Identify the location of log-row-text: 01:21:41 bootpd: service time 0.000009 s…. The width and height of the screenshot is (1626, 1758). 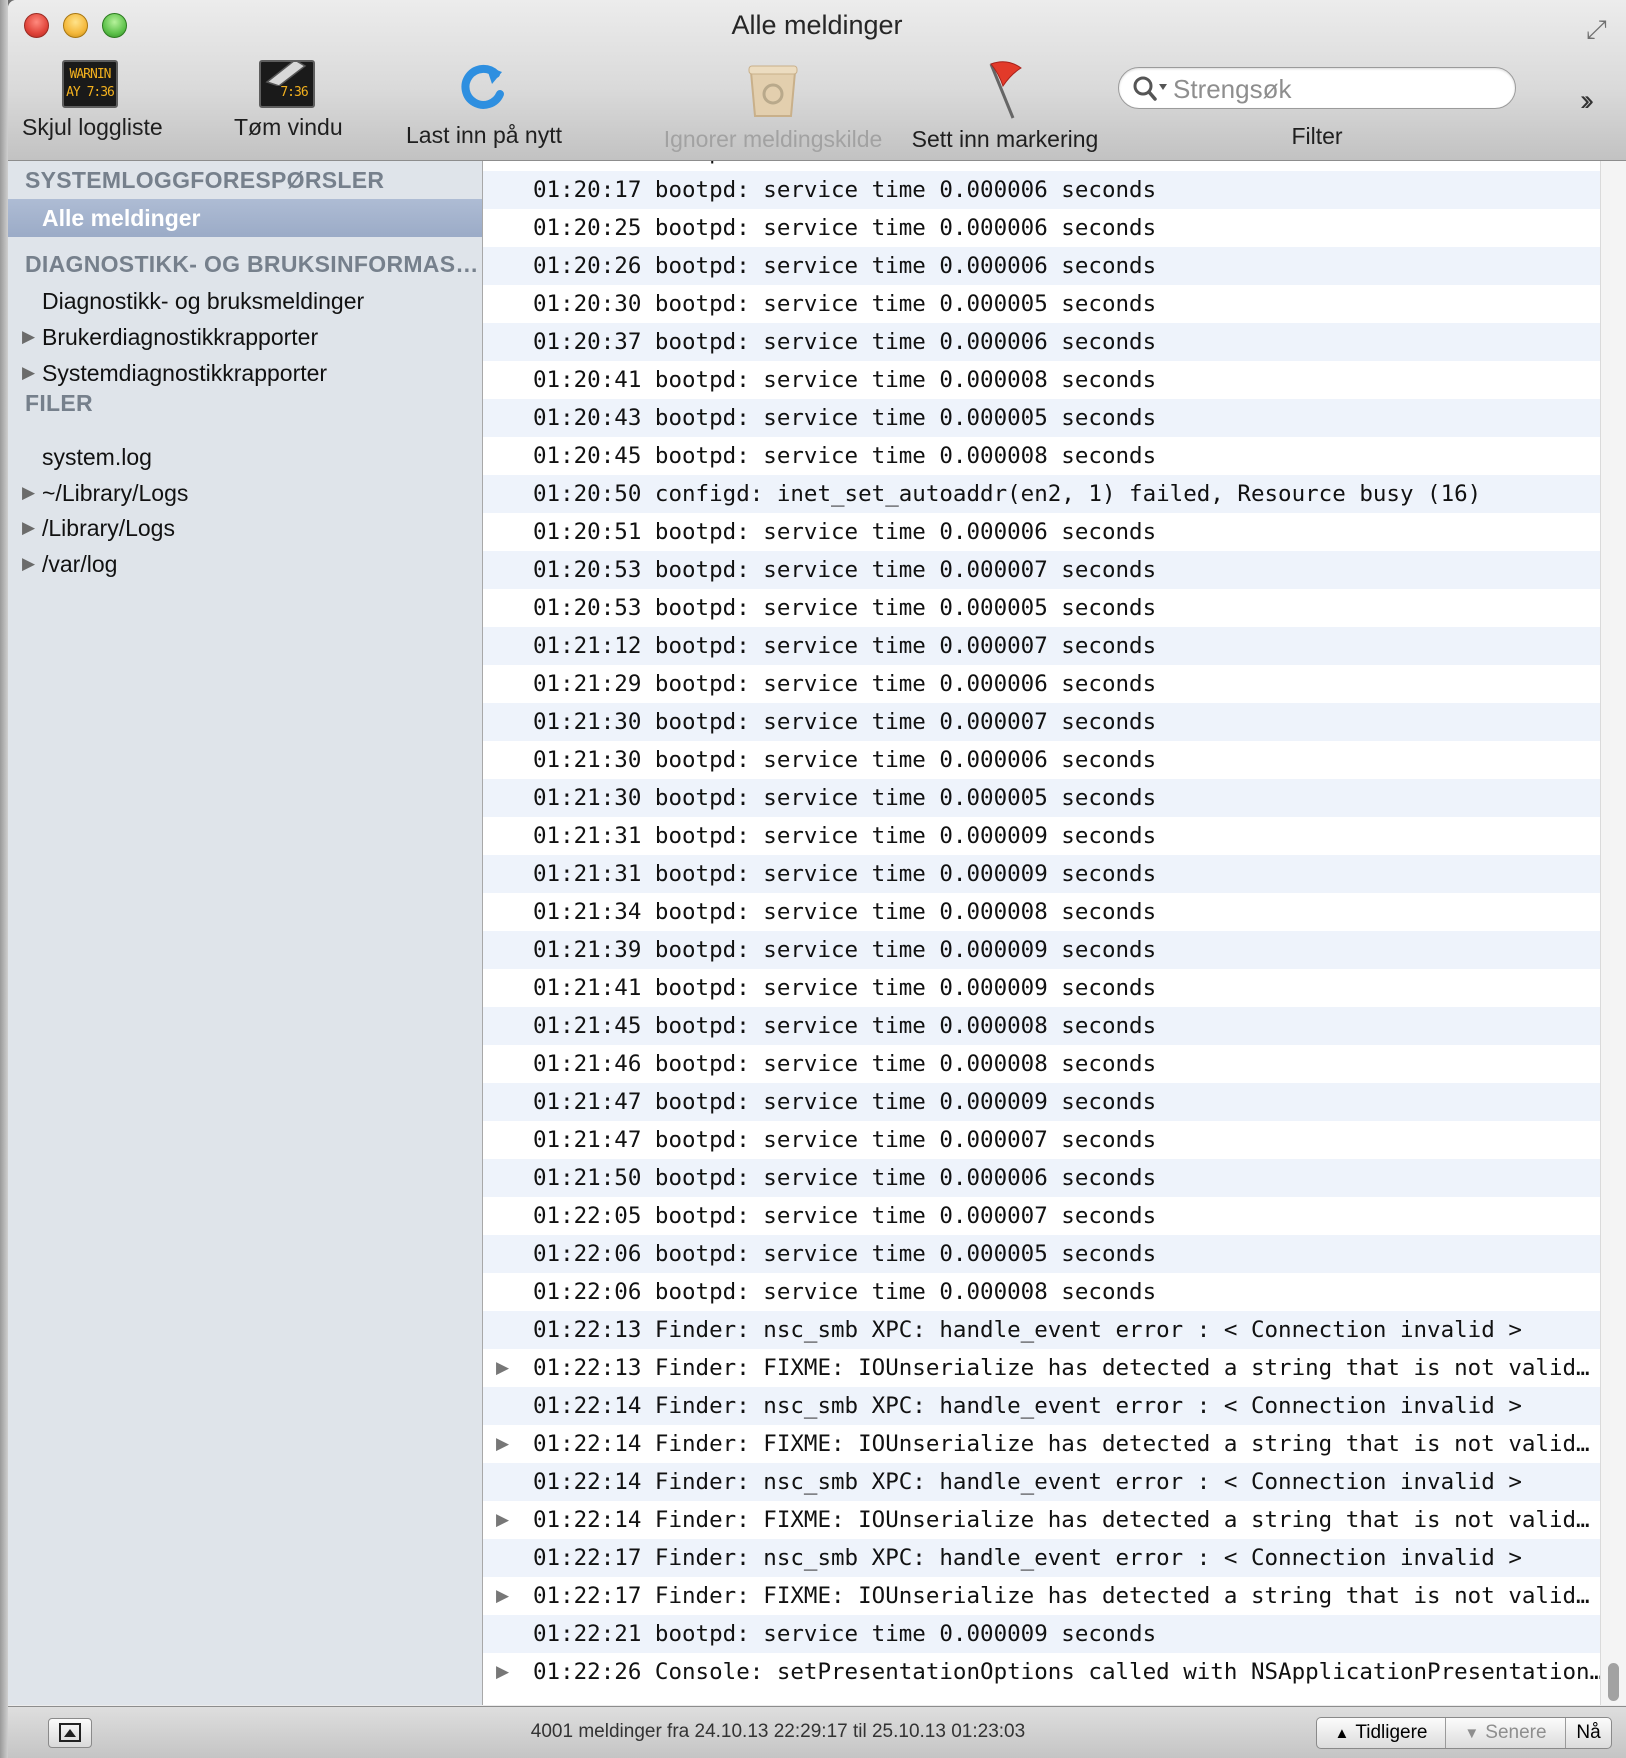
(845, 988).